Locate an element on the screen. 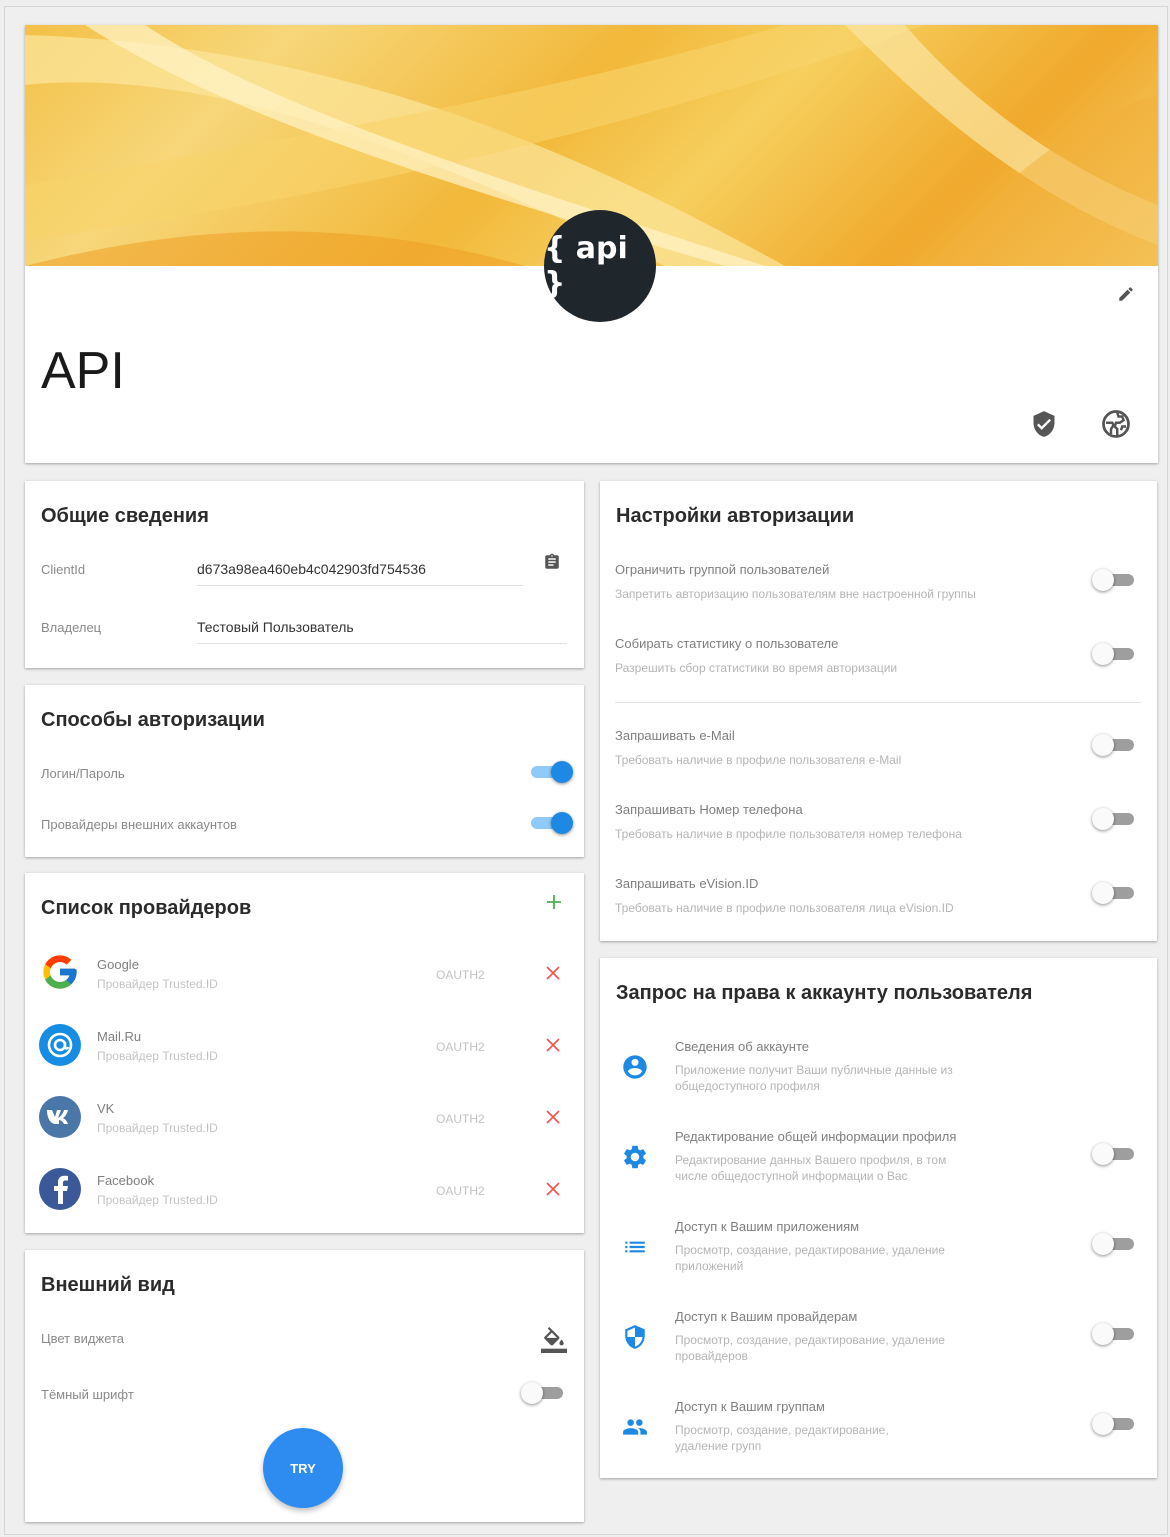  auth-method-label: Логин/Пароль is located at coordinates (83, 773).